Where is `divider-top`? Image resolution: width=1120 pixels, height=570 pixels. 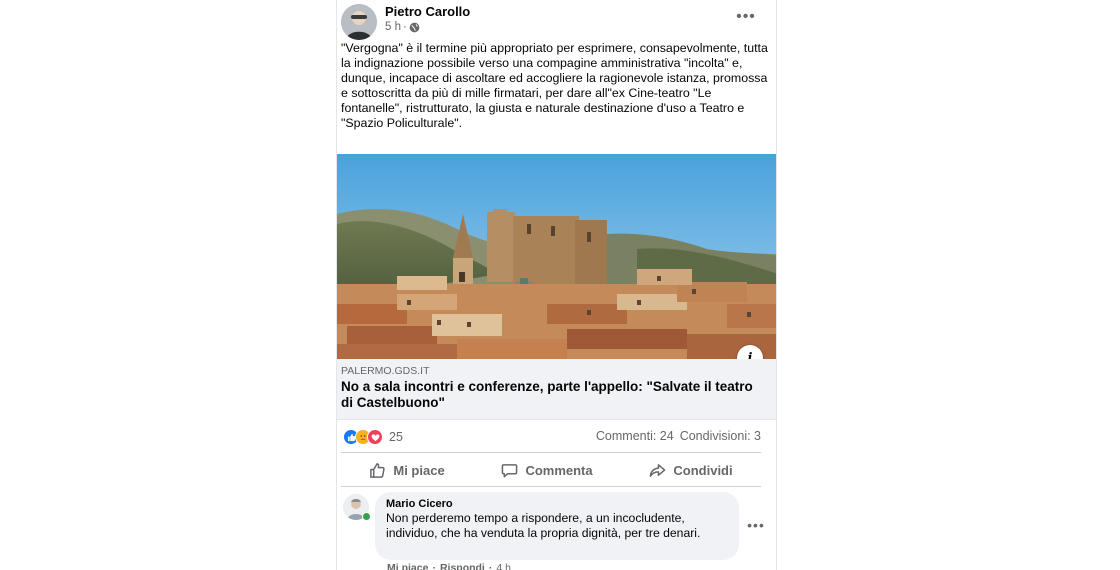 divider-top is located at coordinates (551, 452).